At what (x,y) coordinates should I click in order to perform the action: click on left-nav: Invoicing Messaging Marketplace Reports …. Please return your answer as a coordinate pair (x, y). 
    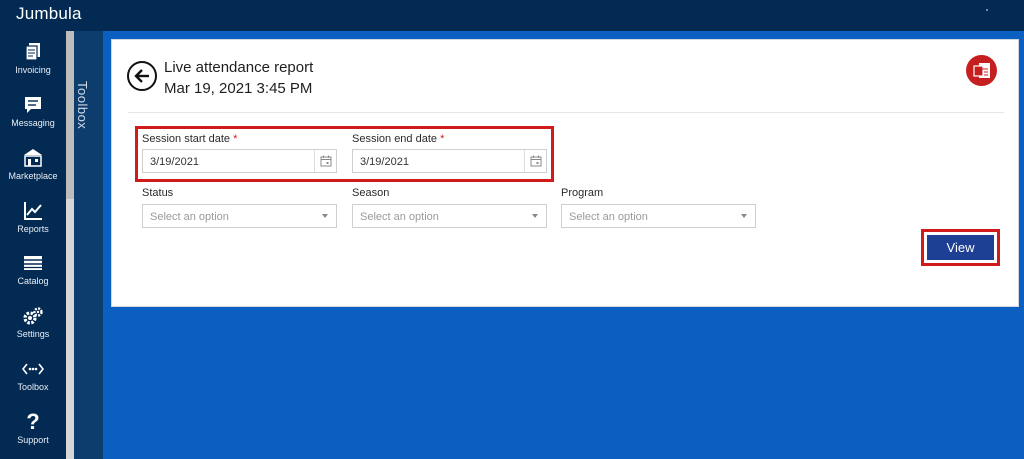
    Looking at the image, I should click on (33, 245).